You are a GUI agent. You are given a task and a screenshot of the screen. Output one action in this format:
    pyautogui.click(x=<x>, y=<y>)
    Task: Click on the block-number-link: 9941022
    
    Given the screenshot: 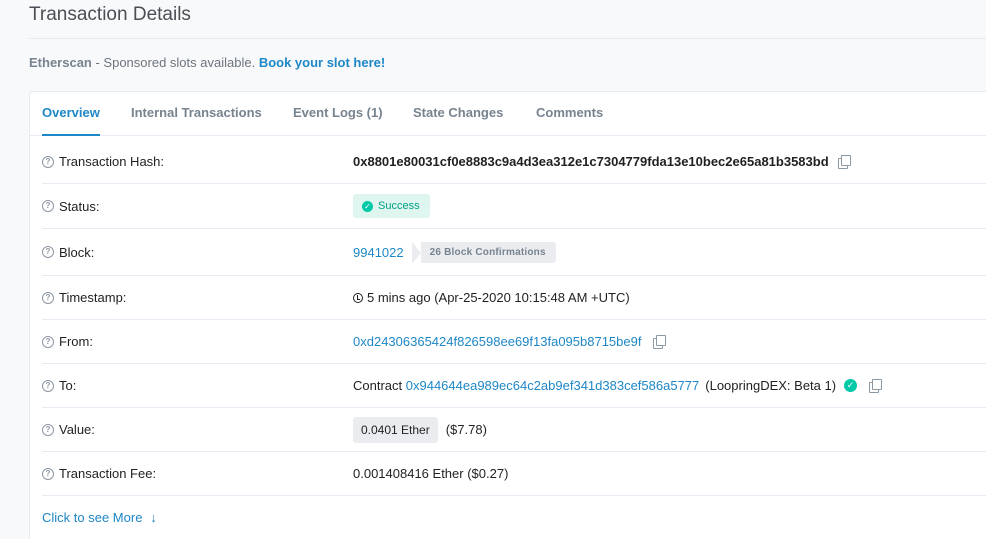 What is the action you would take?
    pyautogui.click(x=378, y=252)
    